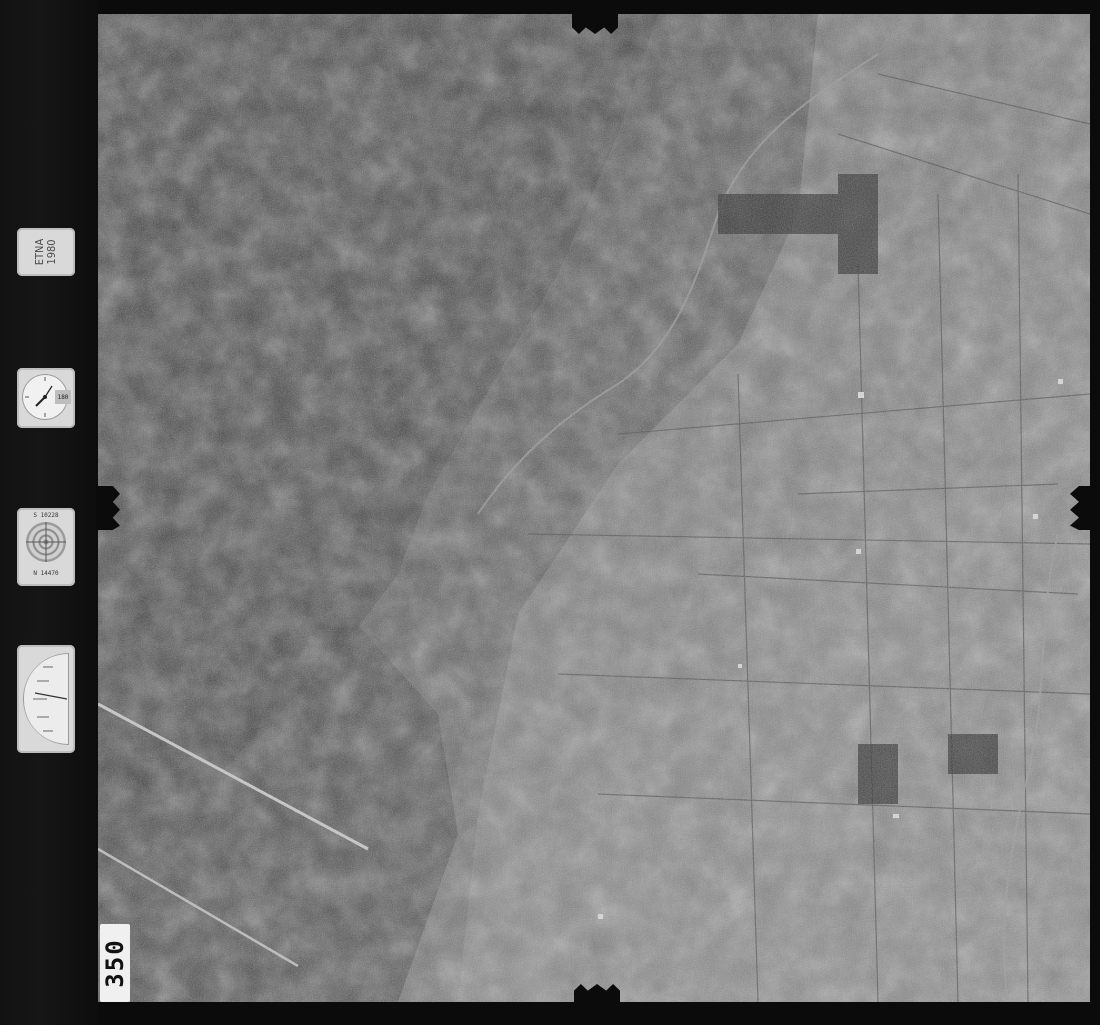  I want to click on frame-number-text: 350, so click(115, 963).